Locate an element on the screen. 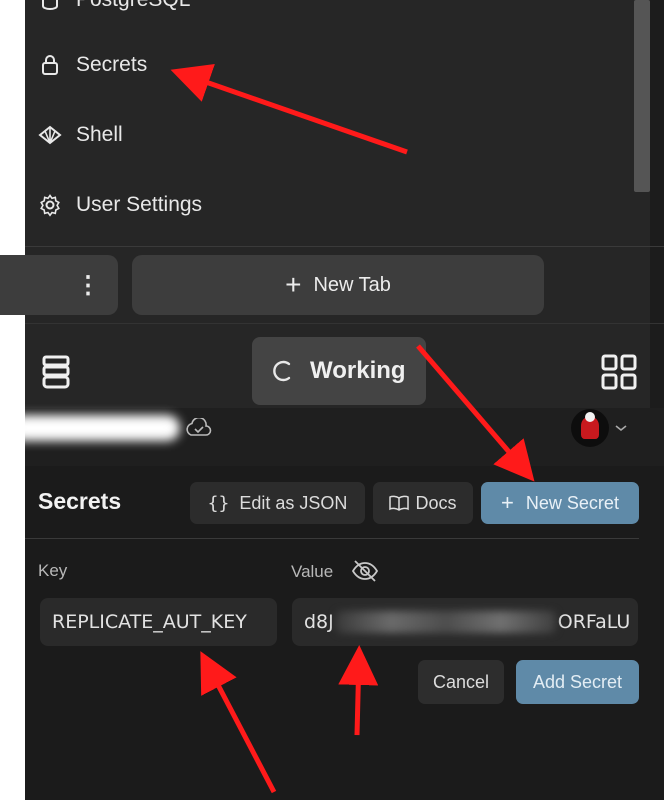  annotation-arrow-value is located at coordinates (358, 690).